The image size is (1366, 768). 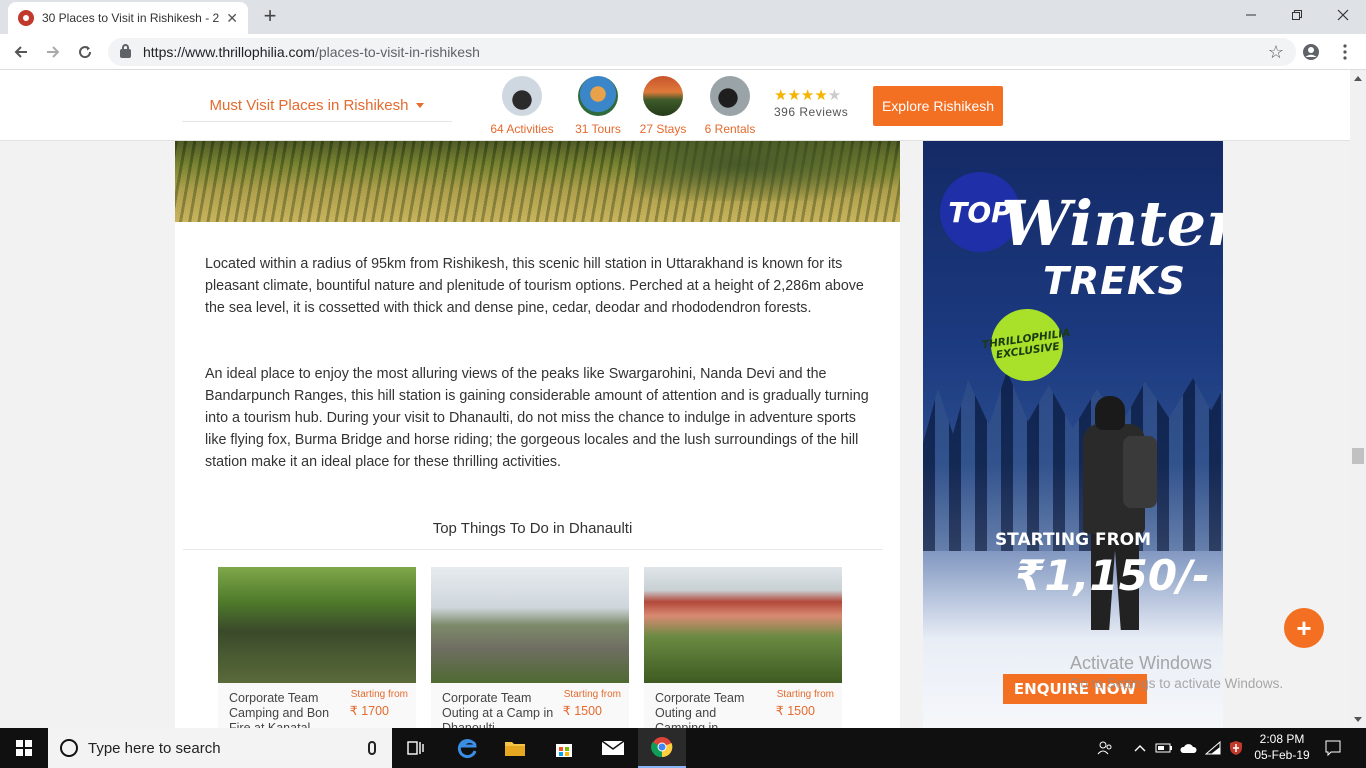 I want to click on star-icon: ☆, so click(x=1276, y=52).